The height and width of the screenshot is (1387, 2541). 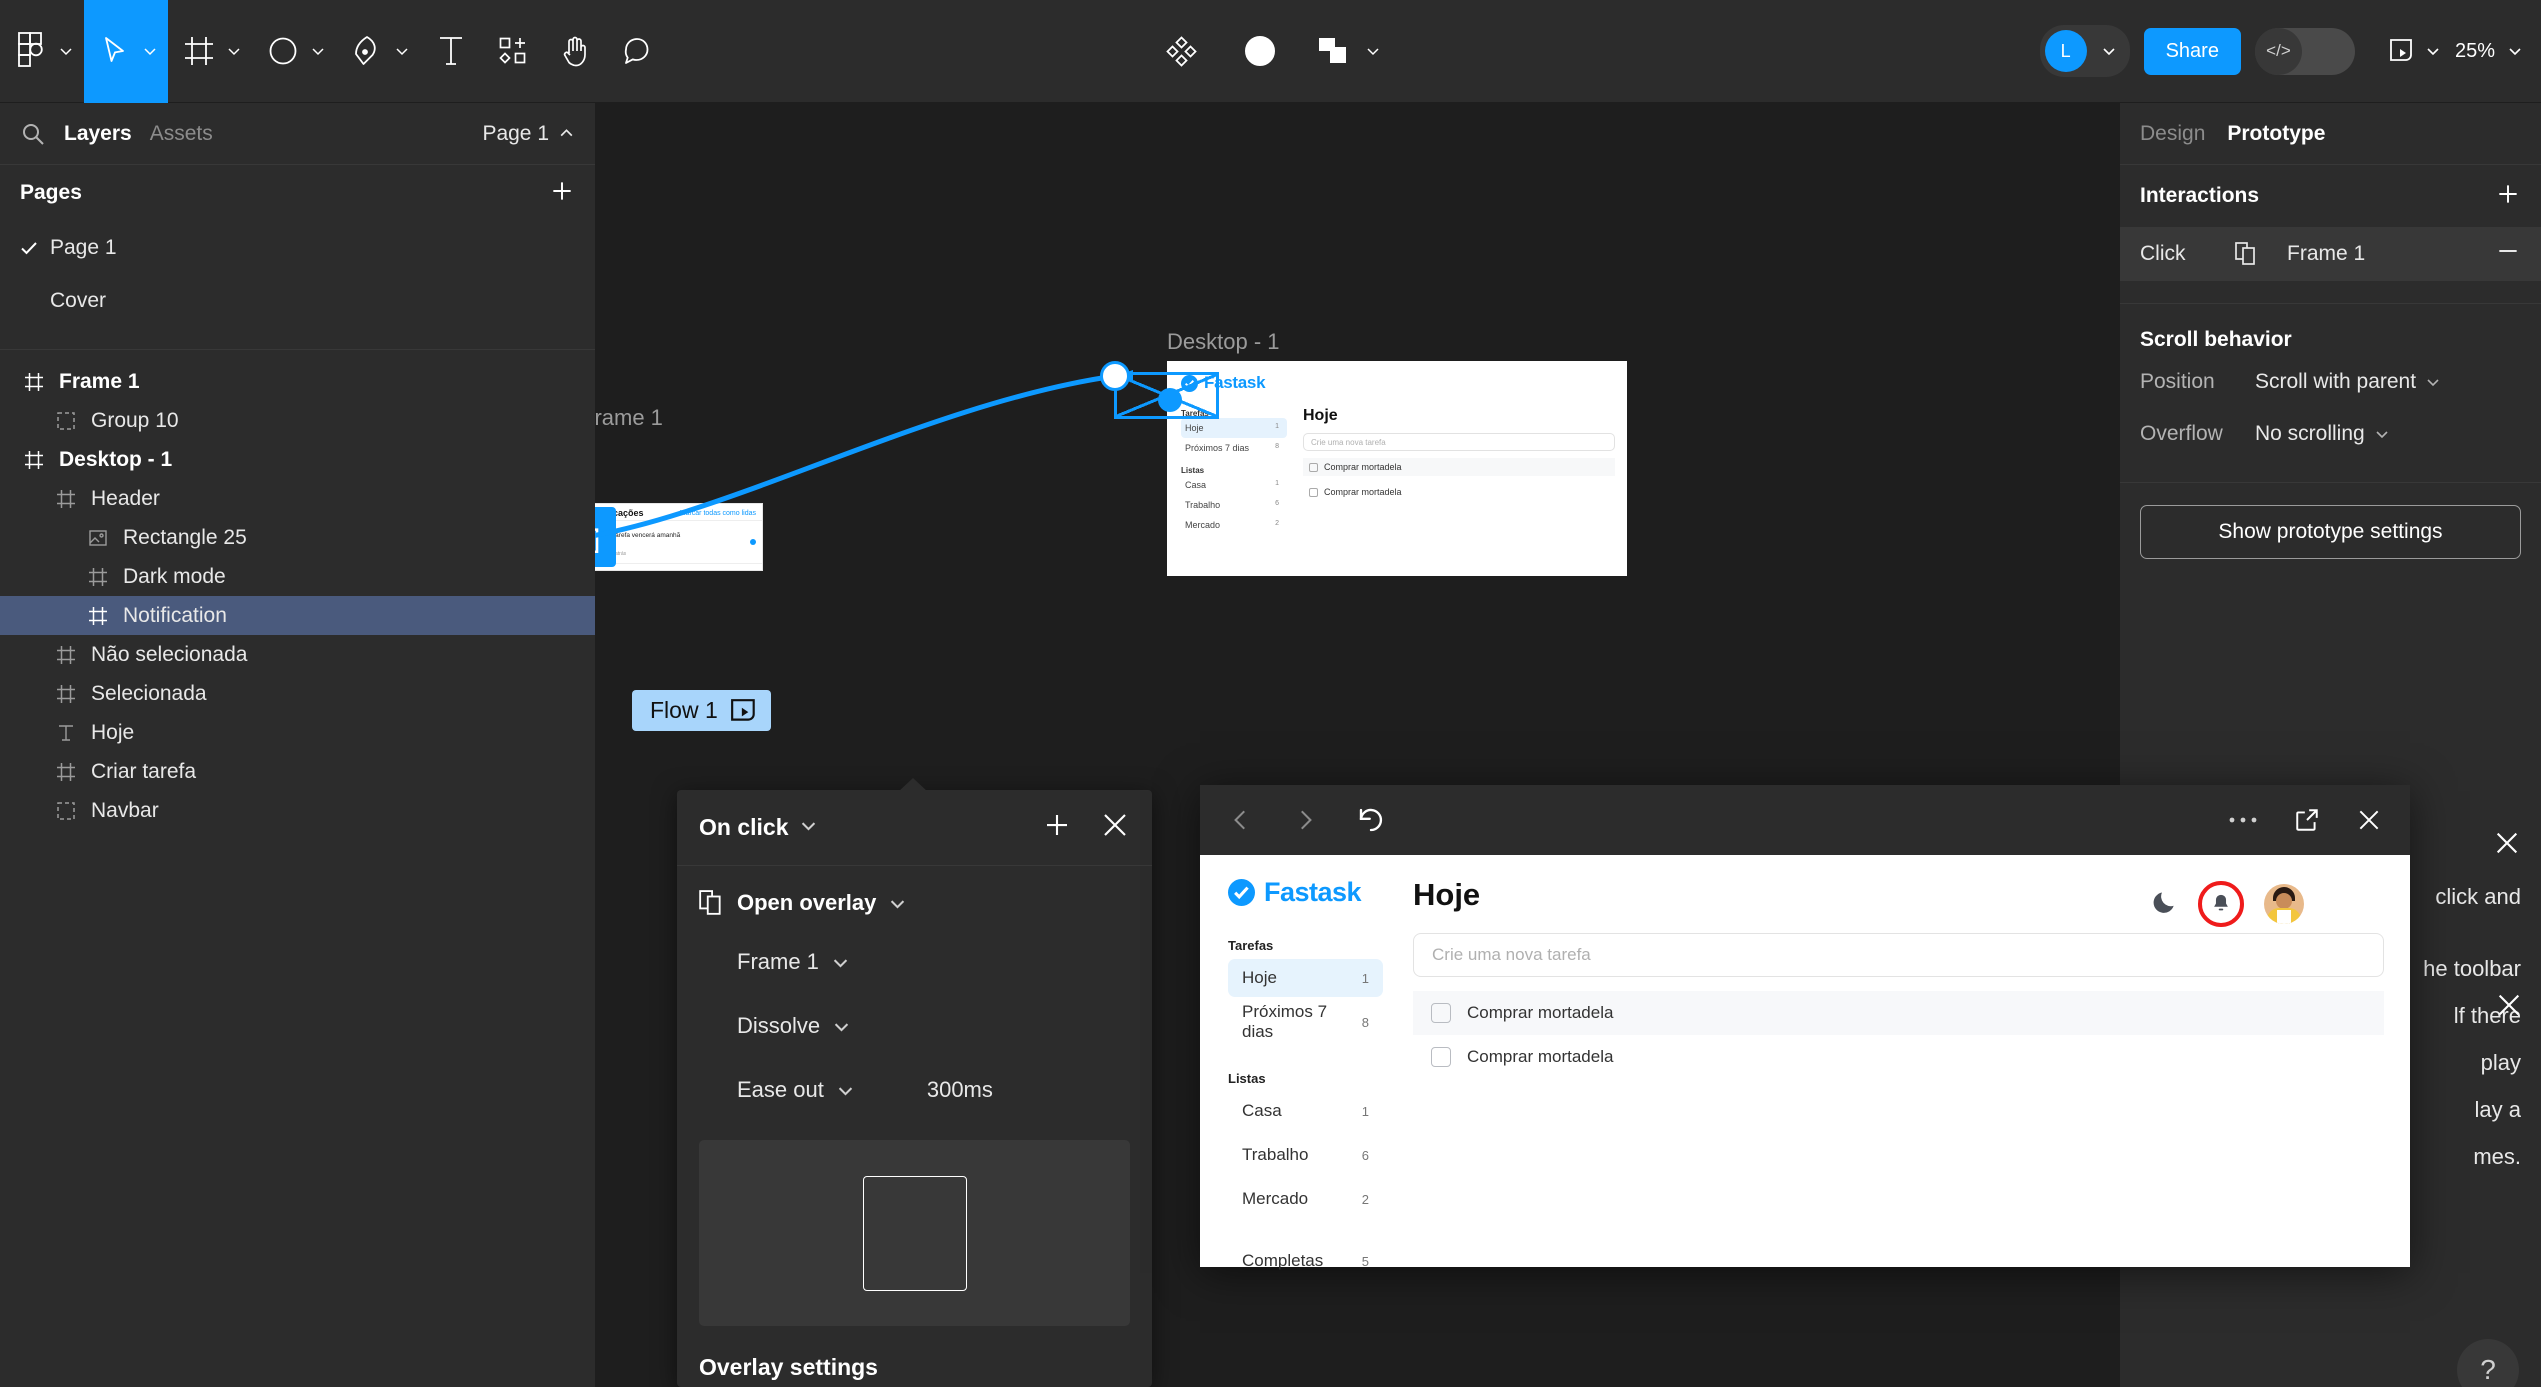 I want to click on mini-list-item: Hoje 1, so click(x=1234, y=428).